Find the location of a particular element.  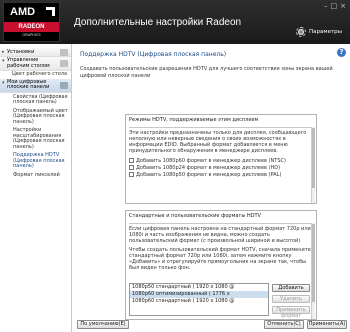

minimize-button: – is located at coordinates (326, 6).